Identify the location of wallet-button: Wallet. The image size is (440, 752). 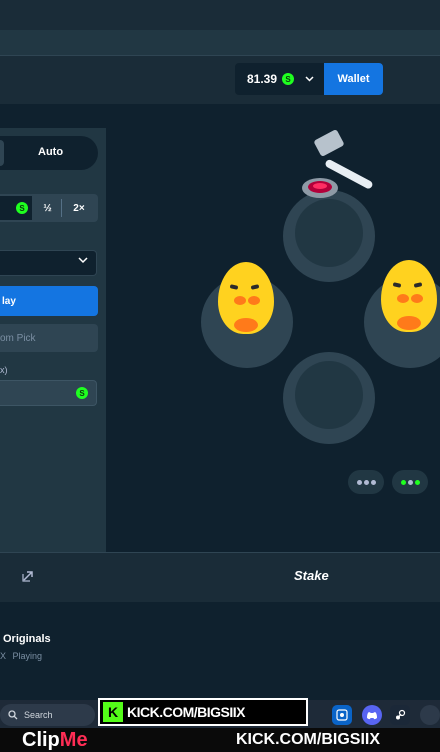
(353, 79).